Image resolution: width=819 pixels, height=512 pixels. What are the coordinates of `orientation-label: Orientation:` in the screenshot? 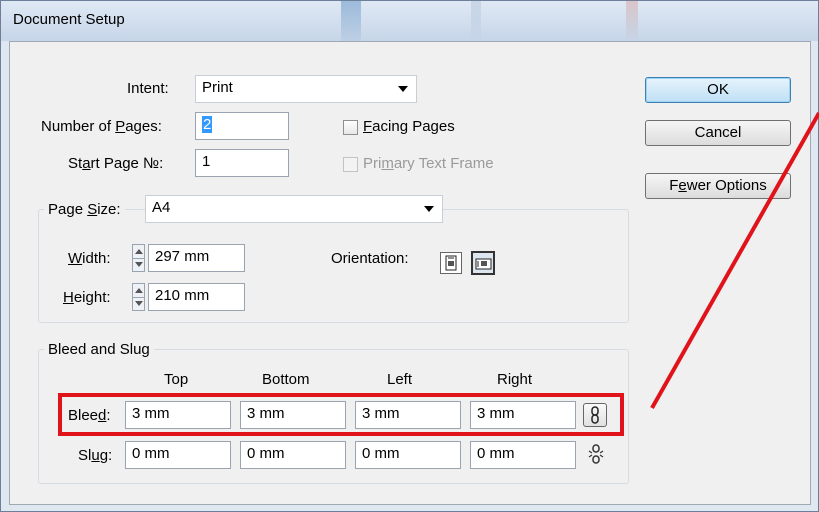 It's located at (370, 258).